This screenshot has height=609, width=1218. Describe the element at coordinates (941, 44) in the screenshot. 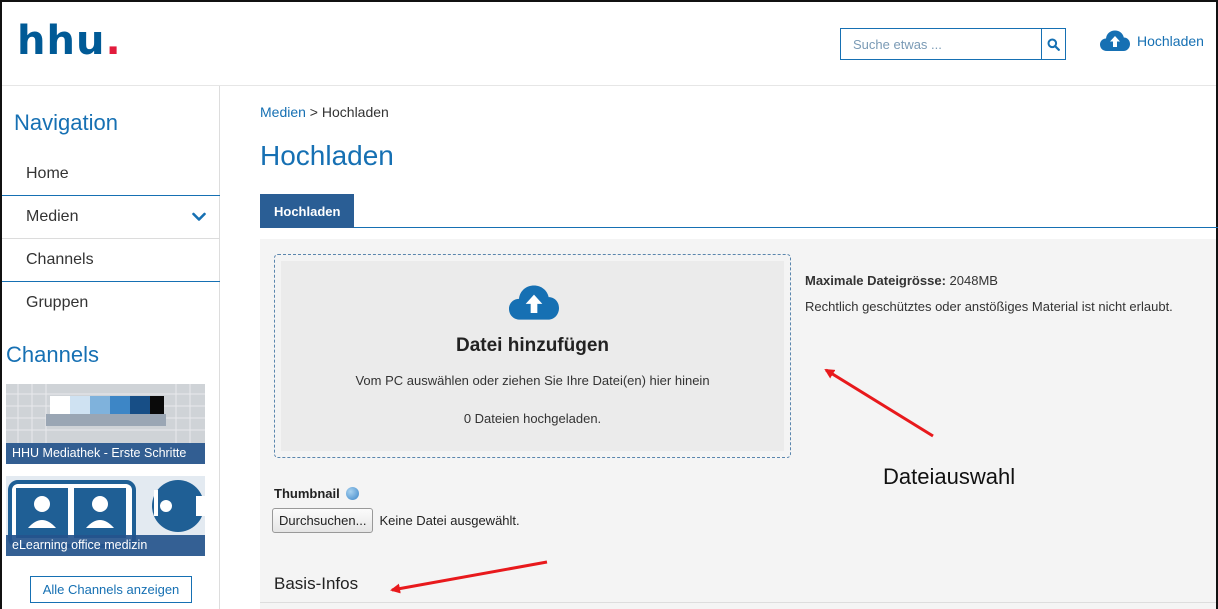

I see `search-input` at that location.